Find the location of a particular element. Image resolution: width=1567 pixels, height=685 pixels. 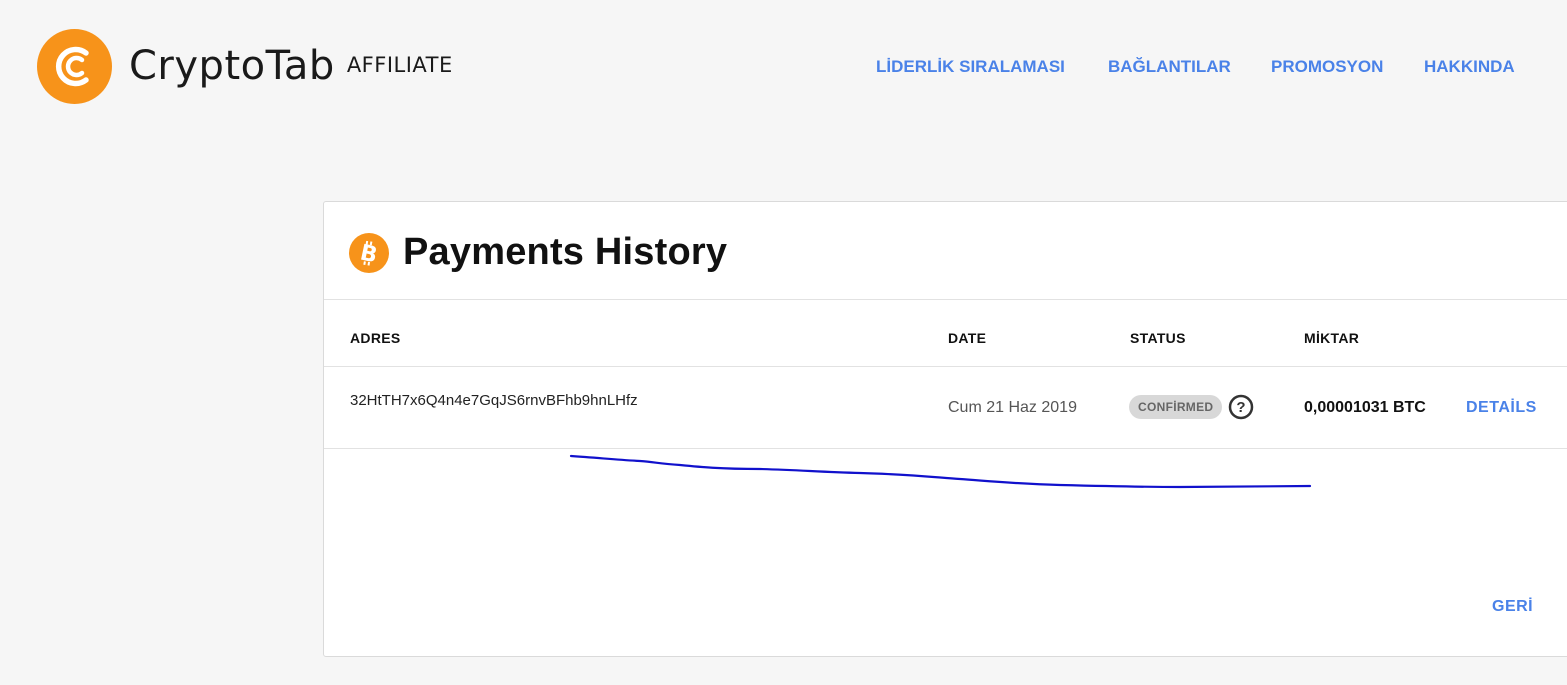

details-link: DETAİLS is located at coordinates (1501, 408).